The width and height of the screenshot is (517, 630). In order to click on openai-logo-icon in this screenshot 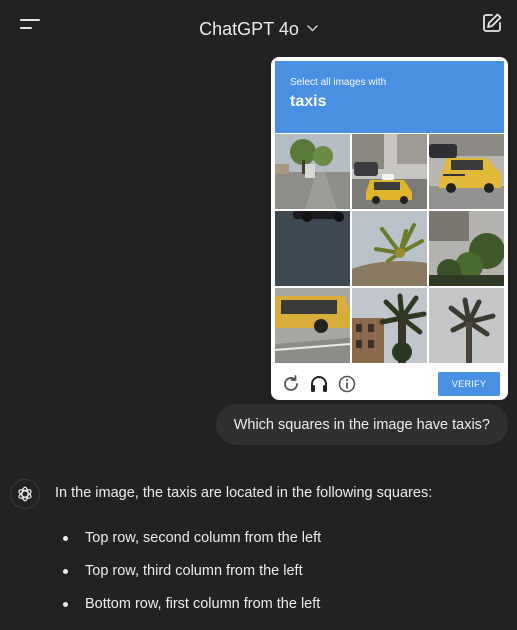, I will do `click(25, 494)`.